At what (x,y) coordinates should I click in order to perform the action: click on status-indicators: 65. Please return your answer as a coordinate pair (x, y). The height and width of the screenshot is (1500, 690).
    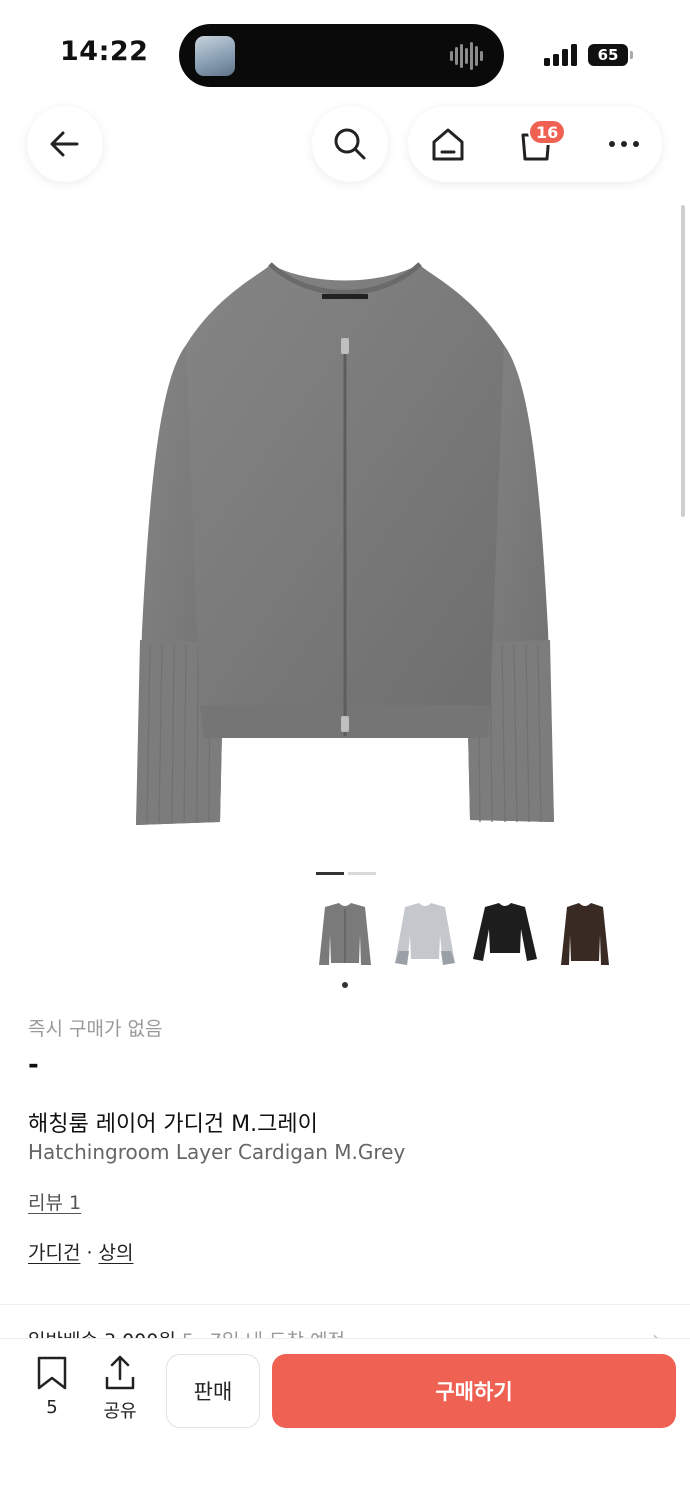
    Looking at the image, I should click on (588, 55).